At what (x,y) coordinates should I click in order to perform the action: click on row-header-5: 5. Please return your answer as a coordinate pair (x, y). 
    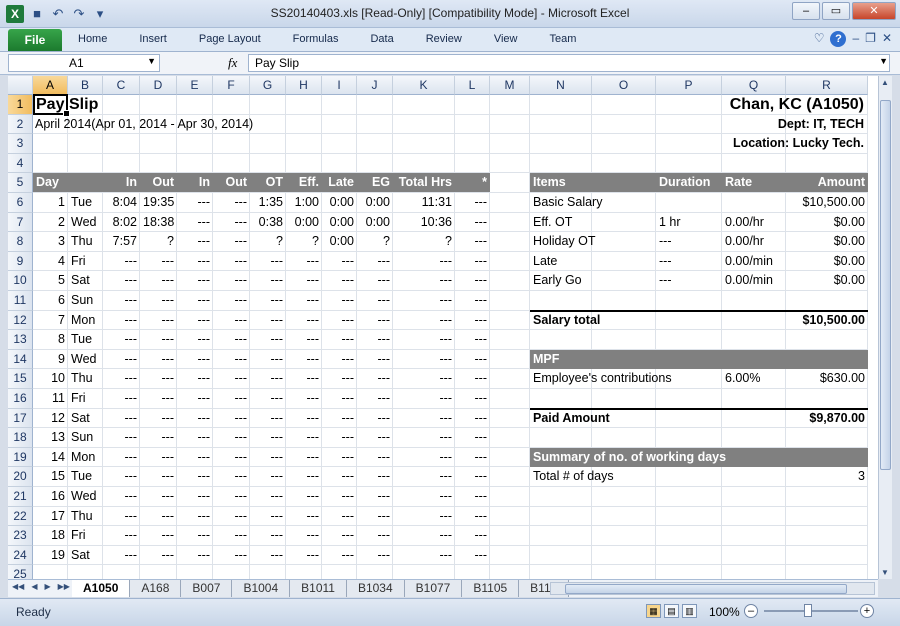
    Looking at the image, I should click on (20, 183).